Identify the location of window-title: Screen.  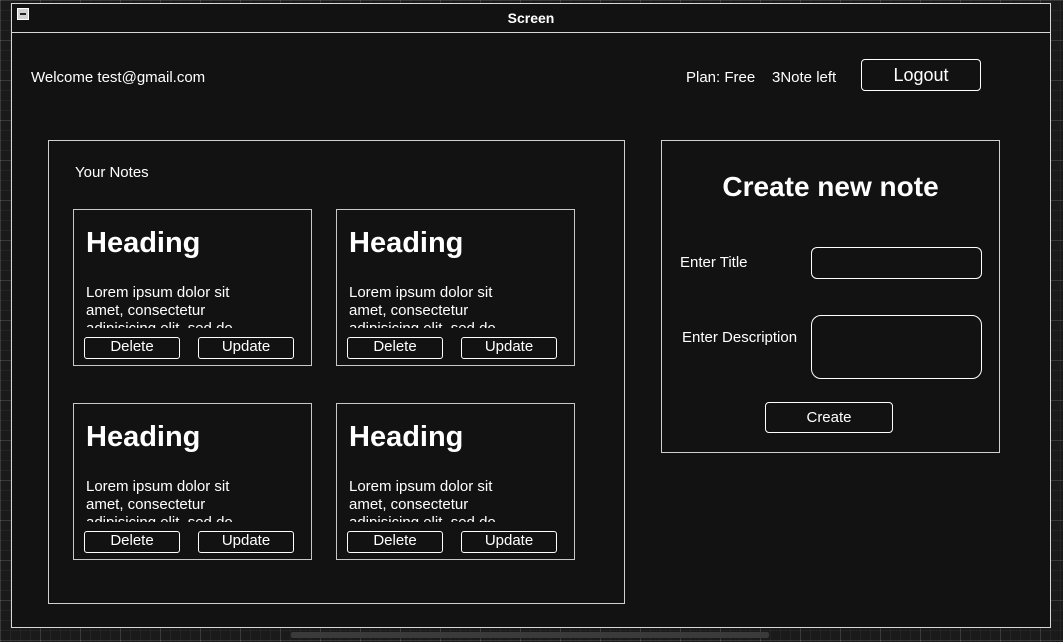
(531, 18).